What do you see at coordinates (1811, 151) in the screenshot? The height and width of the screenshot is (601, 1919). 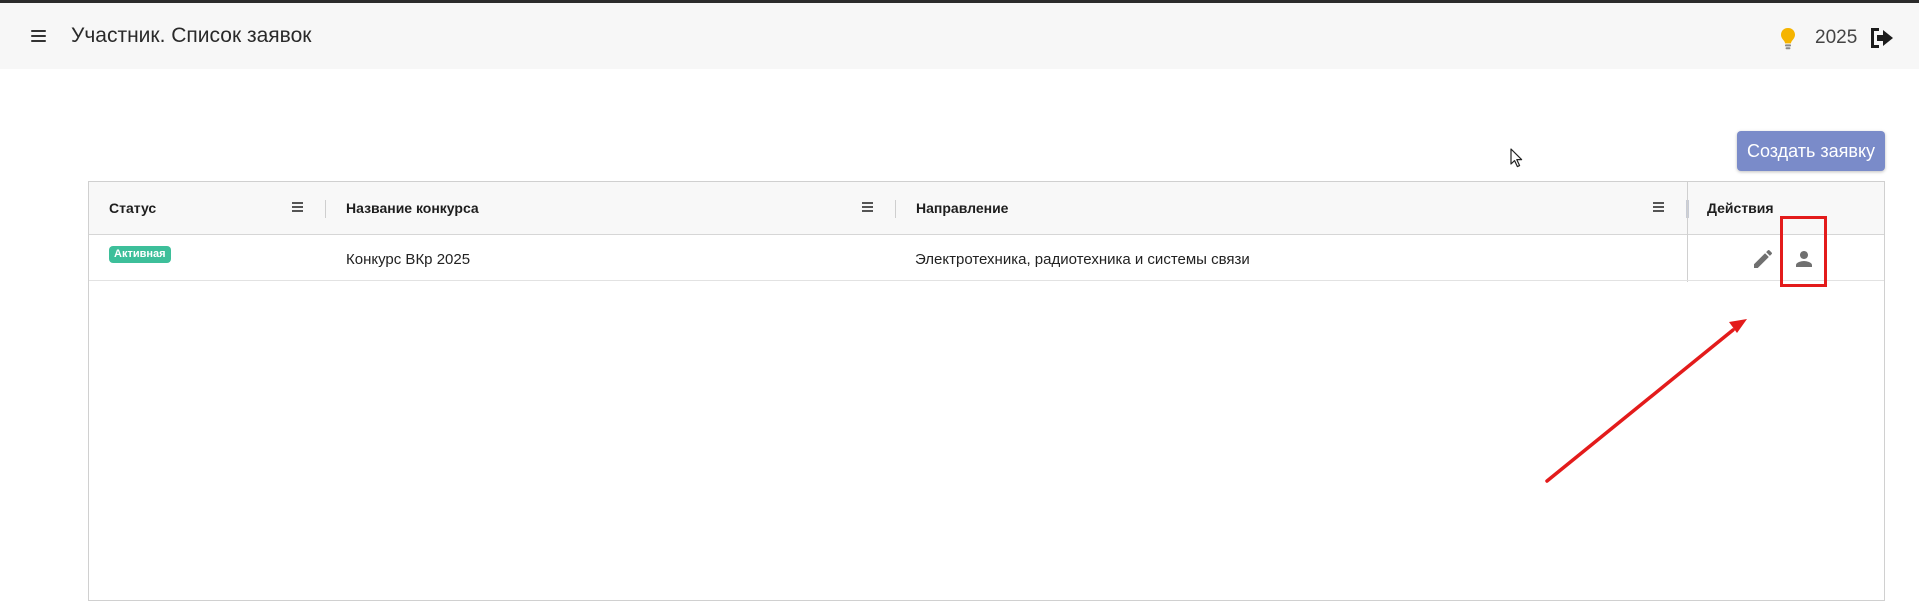 I see `create-application-button: Создать заявку` at bounding box center [1811, 151].